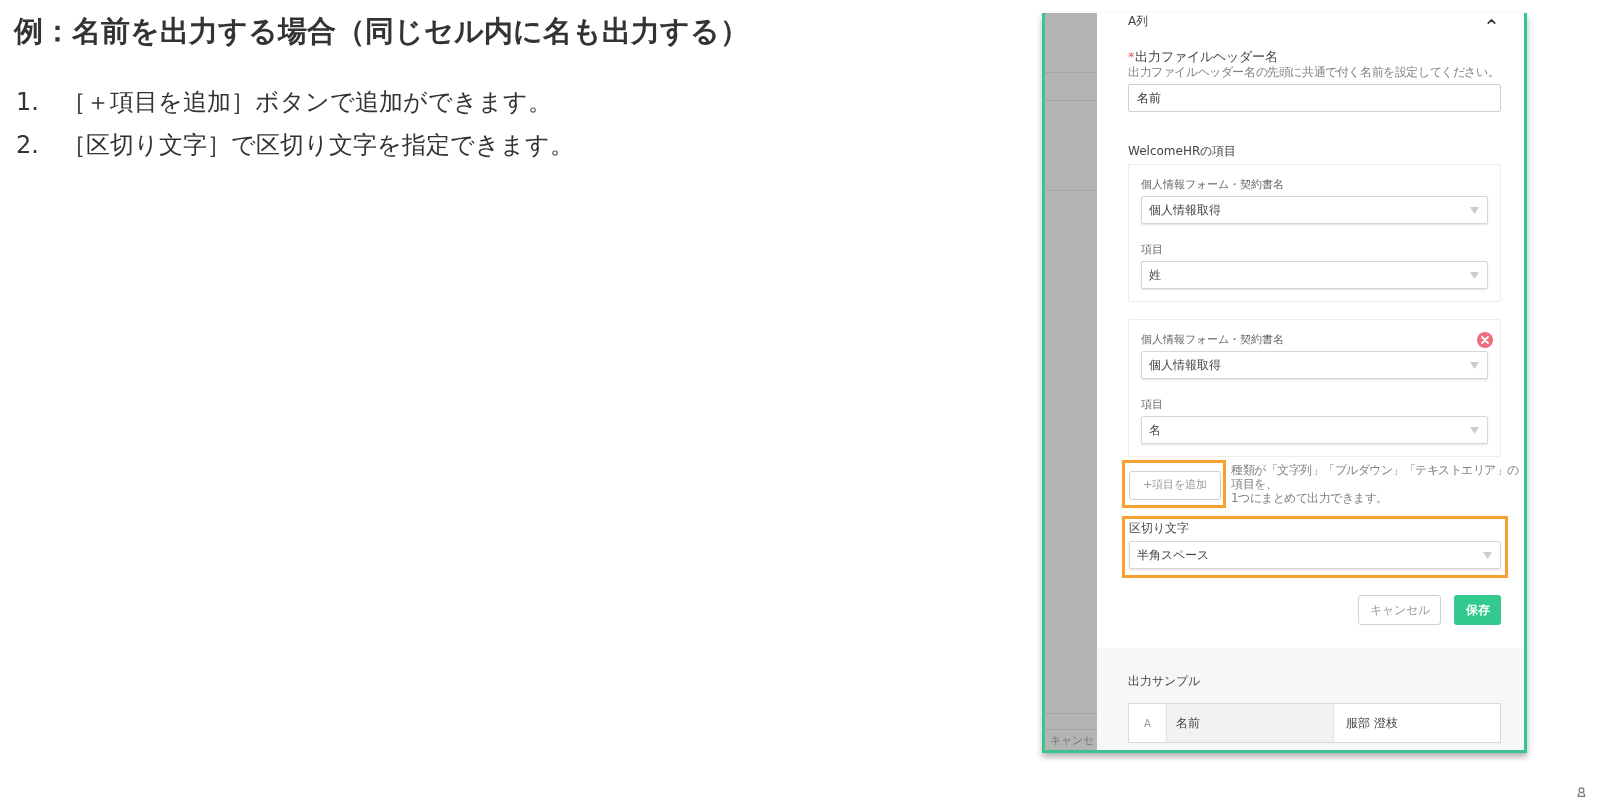 The image size is (1600, 809). I want to click on add-item-hint: 種類が「文字列」「プルダウン」「テキストエリア」の項目を、 1つにまとめて出力できます。, so click(1375, 484).